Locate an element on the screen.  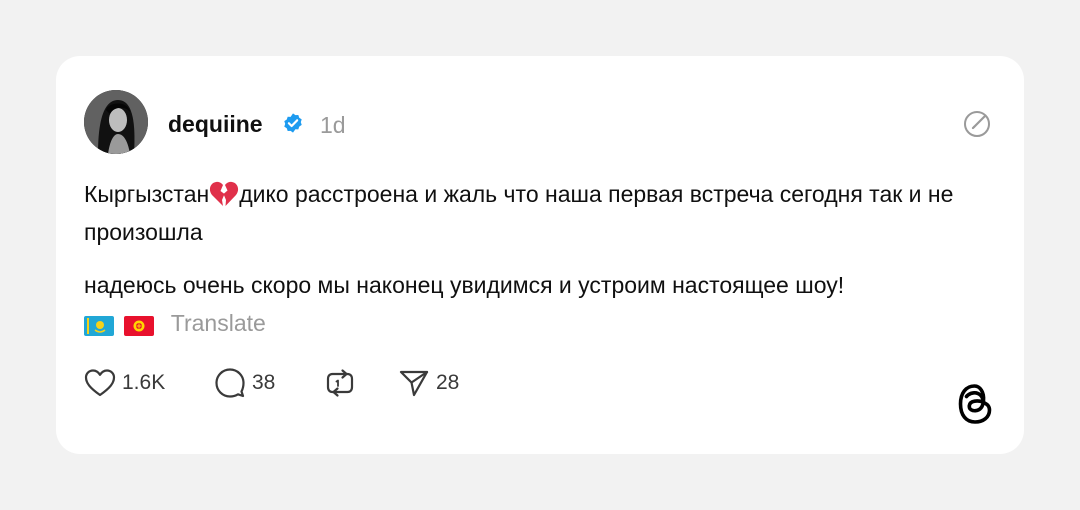
share-button: 28 is located at coordinates (428, 383).